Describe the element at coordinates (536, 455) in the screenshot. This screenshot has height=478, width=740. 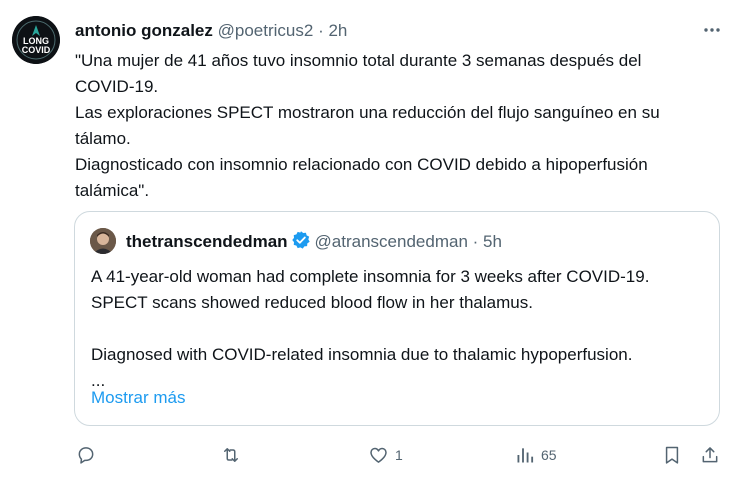
I see `views-button: 65` at that location.